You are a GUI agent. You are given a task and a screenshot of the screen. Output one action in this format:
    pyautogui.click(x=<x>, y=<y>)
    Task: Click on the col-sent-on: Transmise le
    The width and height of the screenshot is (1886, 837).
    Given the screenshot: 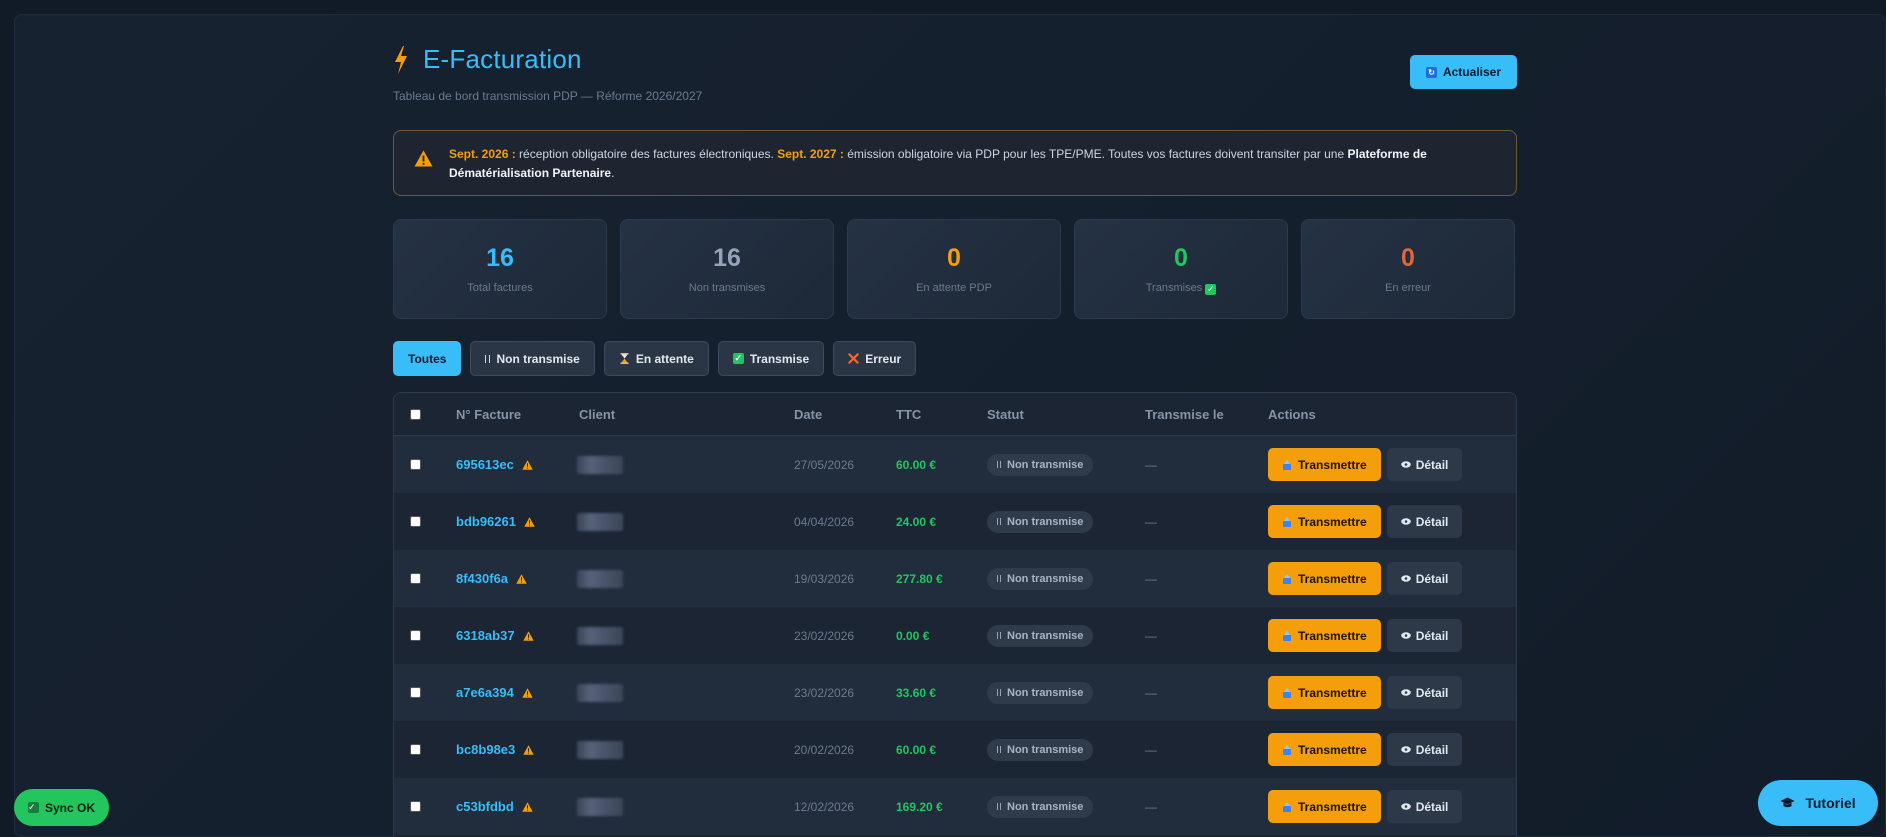 What is the action you would take?
    pyautogui.click(x=1206, y=414)
    